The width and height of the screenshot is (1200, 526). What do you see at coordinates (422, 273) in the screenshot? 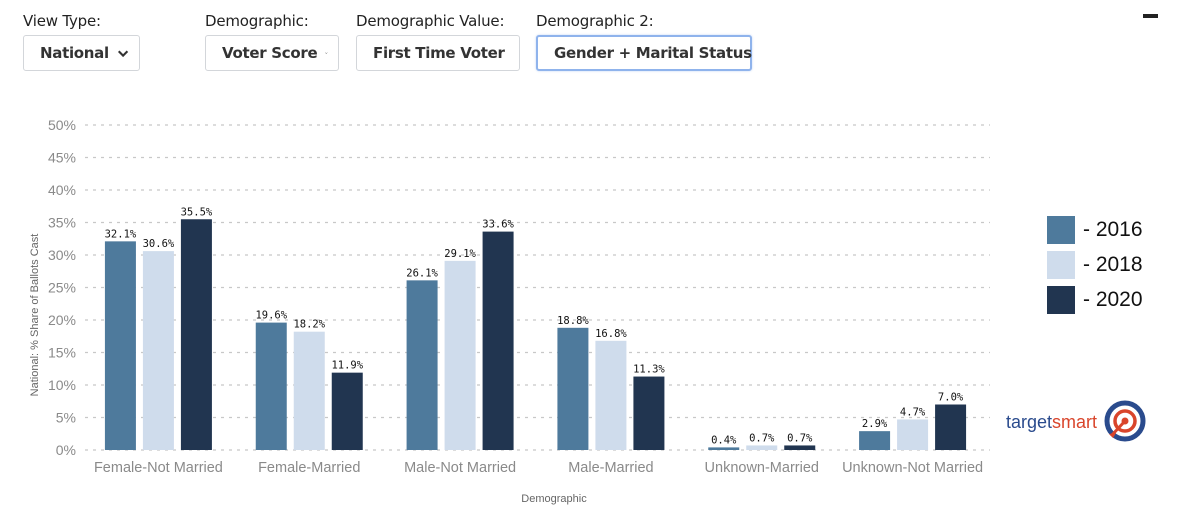
I see `data-label: 26.1%` at bounding box center [422, 273].